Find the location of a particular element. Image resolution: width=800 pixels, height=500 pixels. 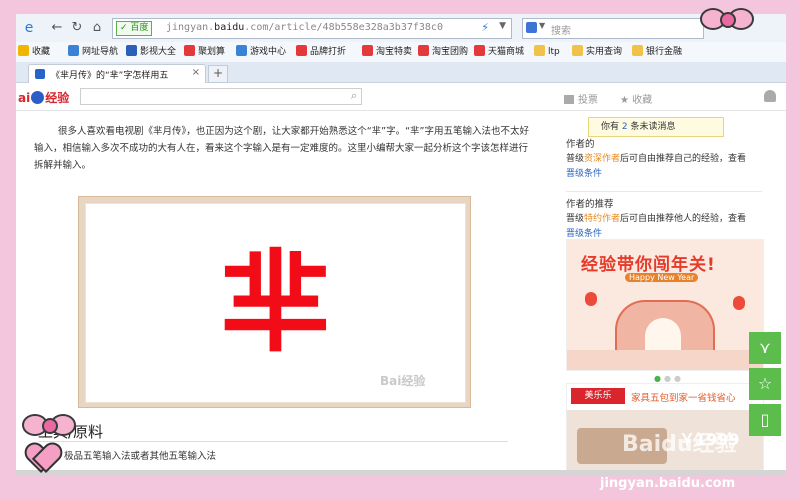

site-watermark: jingyan.baidu.com is located at coordinates (668, 483).